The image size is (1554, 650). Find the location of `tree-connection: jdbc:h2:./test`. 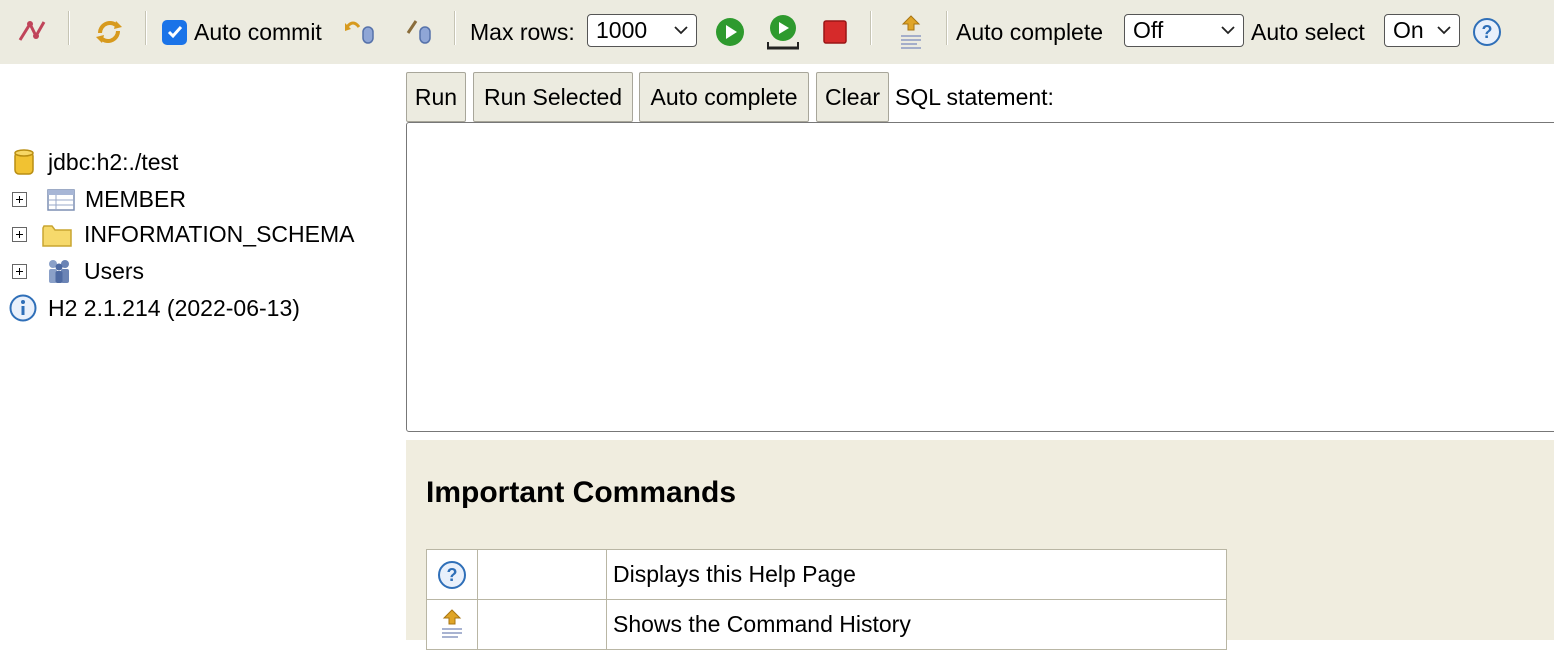

tree-connection: jdbc:h2:./test is located at coordinates (95, 162).